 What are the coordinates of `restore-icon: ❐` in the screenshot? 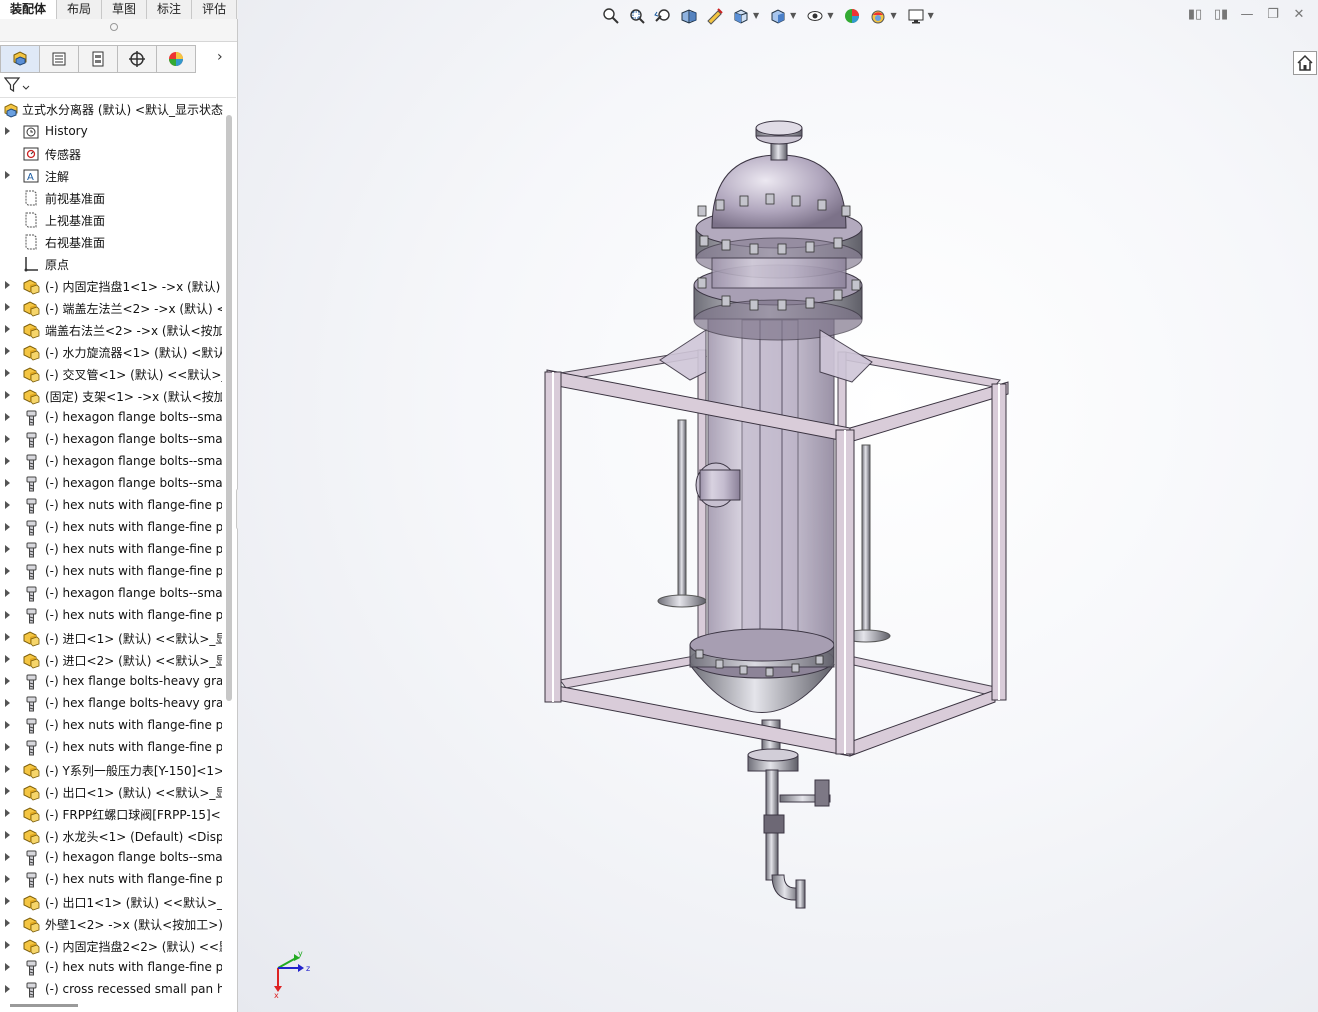 It's located at (1273, 14).